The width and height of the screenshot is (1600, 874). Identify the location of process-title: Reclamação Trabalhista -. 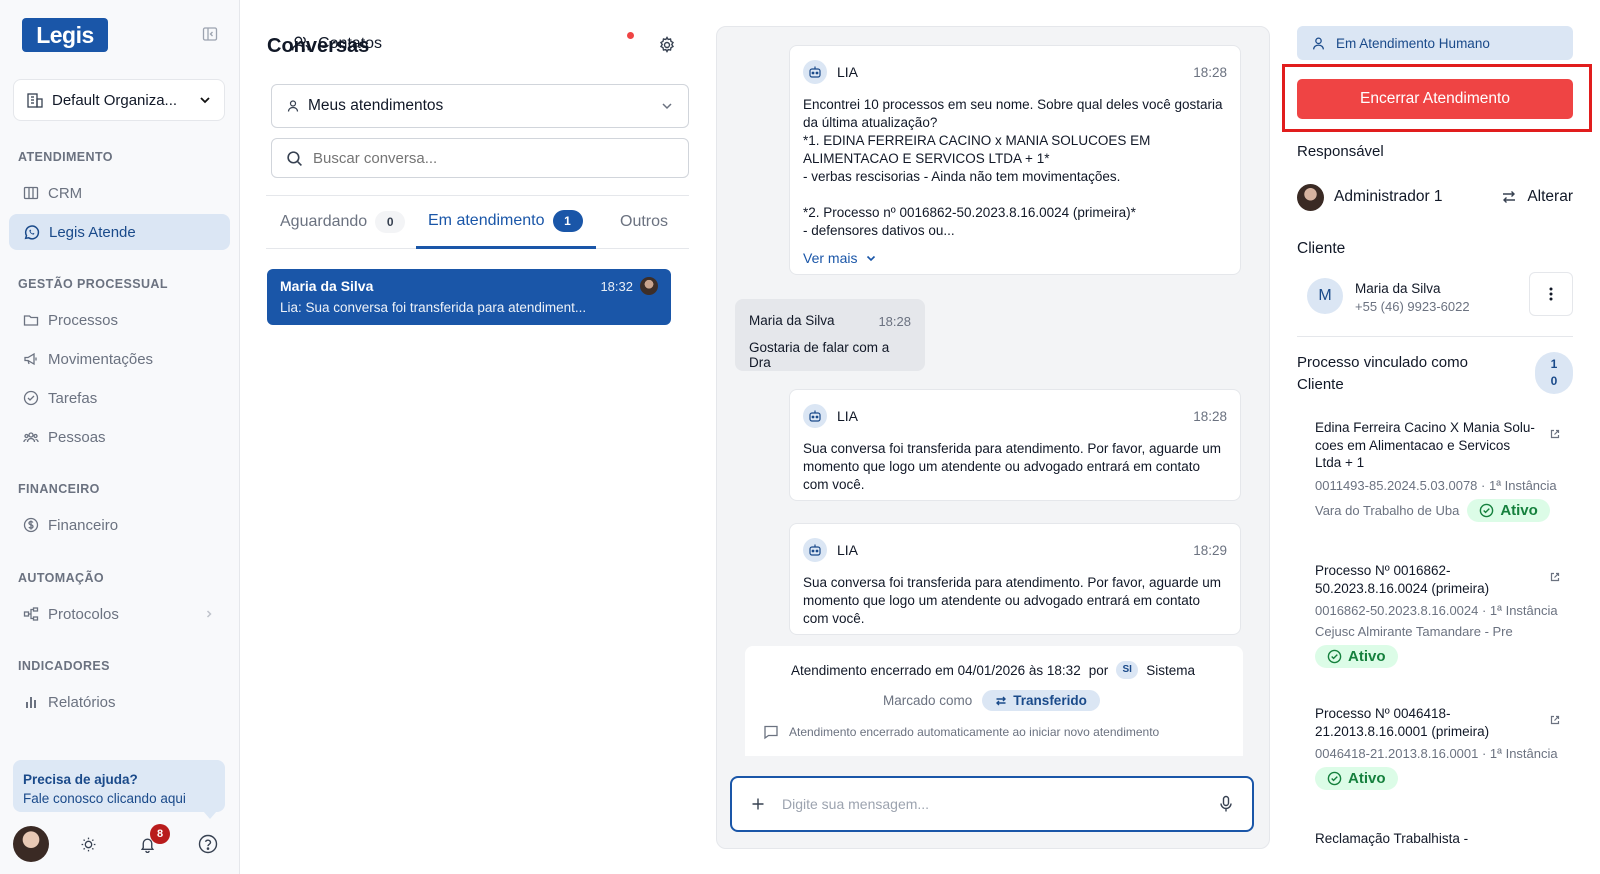
(1392, 838).